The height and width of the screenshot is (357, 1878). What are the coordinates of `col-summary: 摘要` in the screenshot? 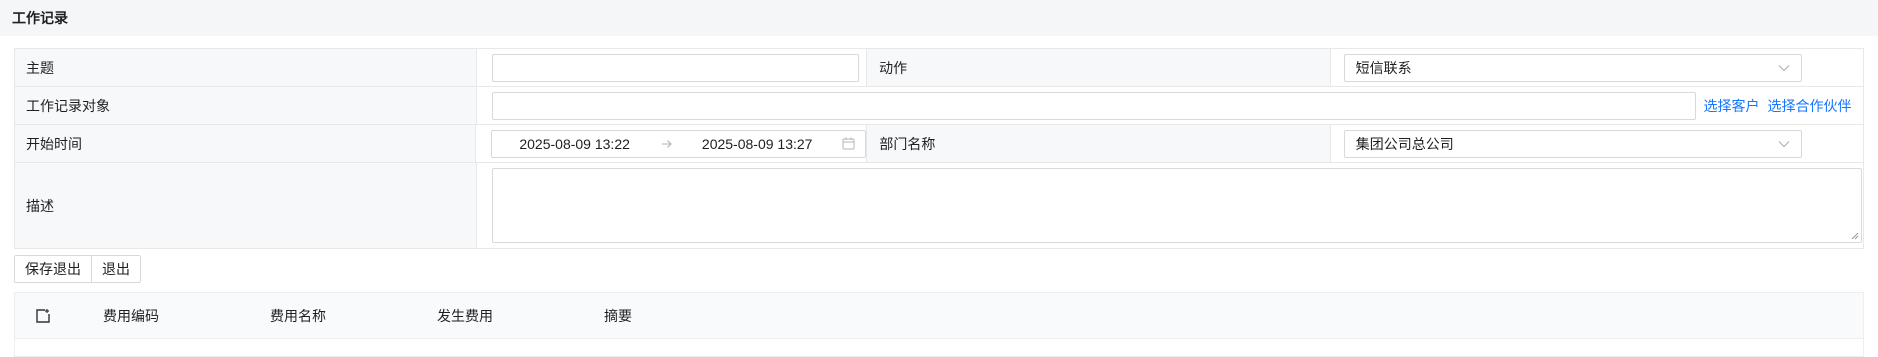 It's located at (618, 315).